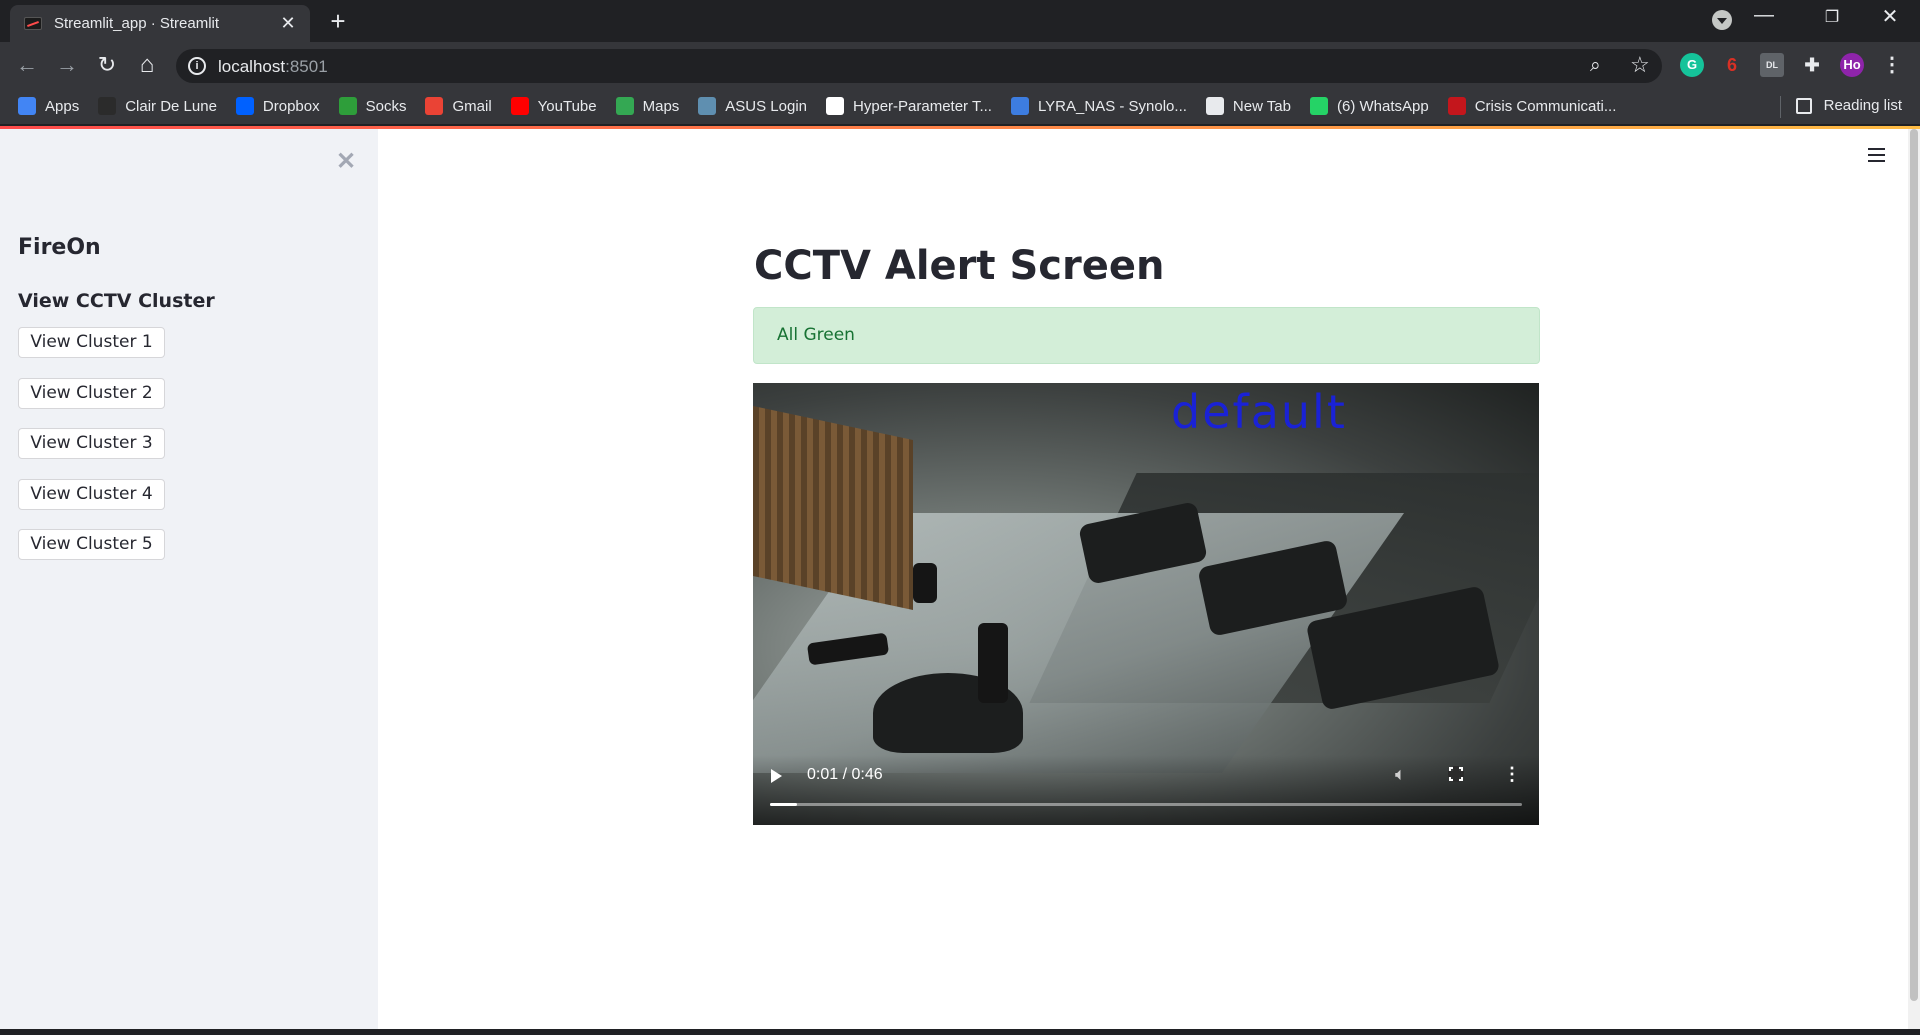  I want to click on section-heading: View CCTV Cluster, so click(116, 301).